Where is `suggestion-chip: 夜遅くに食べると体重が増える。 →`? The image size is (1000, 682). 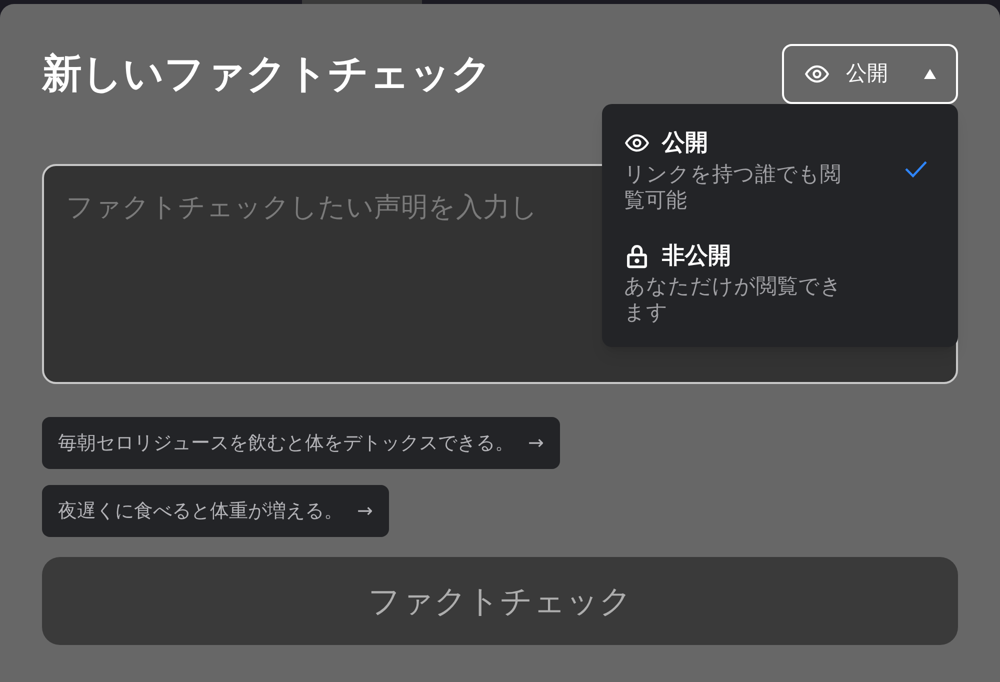
suggestion-chip: 夜遅くに食べると体重が増える。 → is located at coordinates (215, 511).